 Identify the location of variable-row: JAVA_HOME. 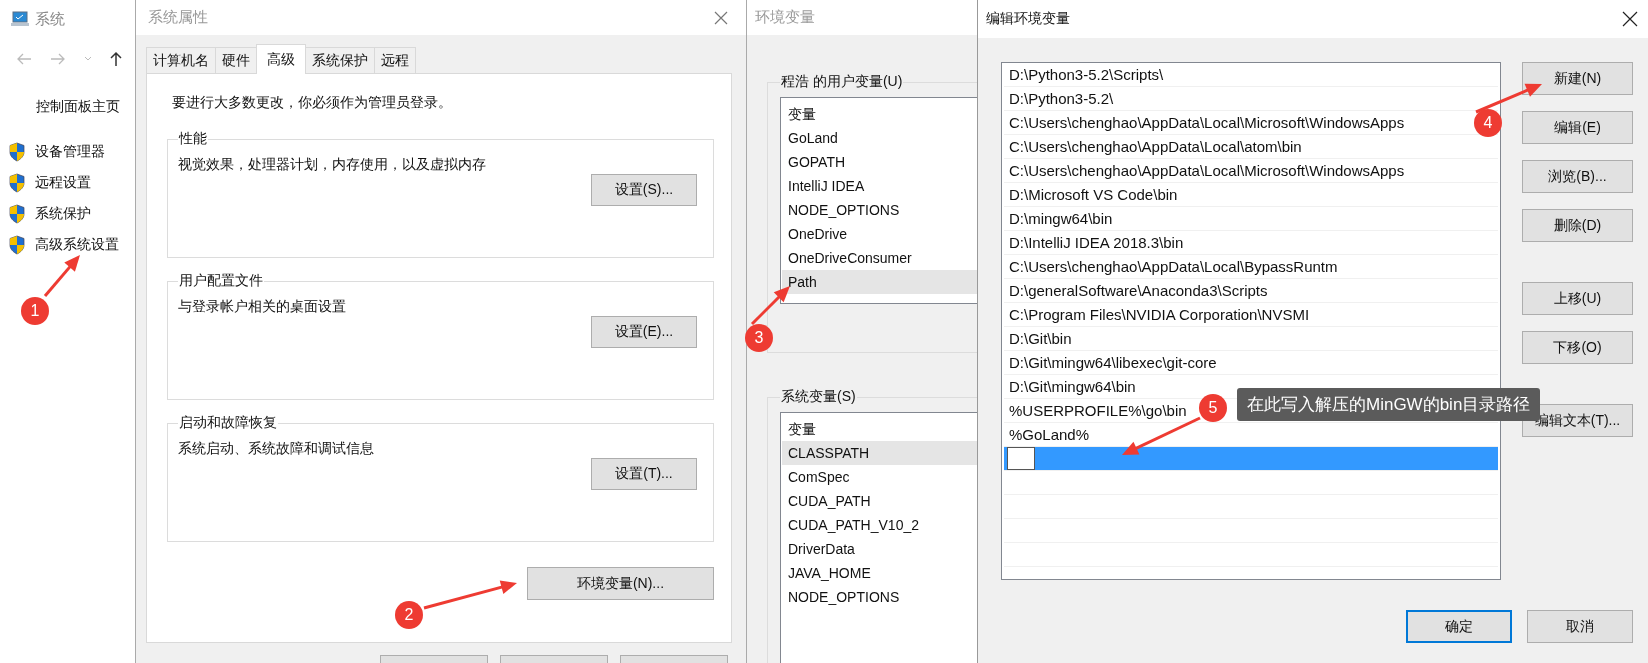
(879, 573).